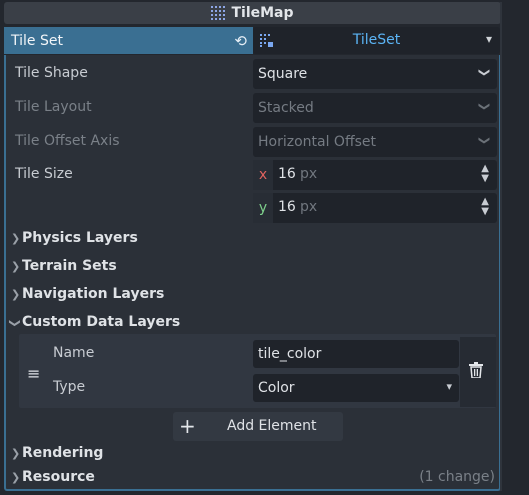  I want to click on remove-element-area, so click(478, 372).